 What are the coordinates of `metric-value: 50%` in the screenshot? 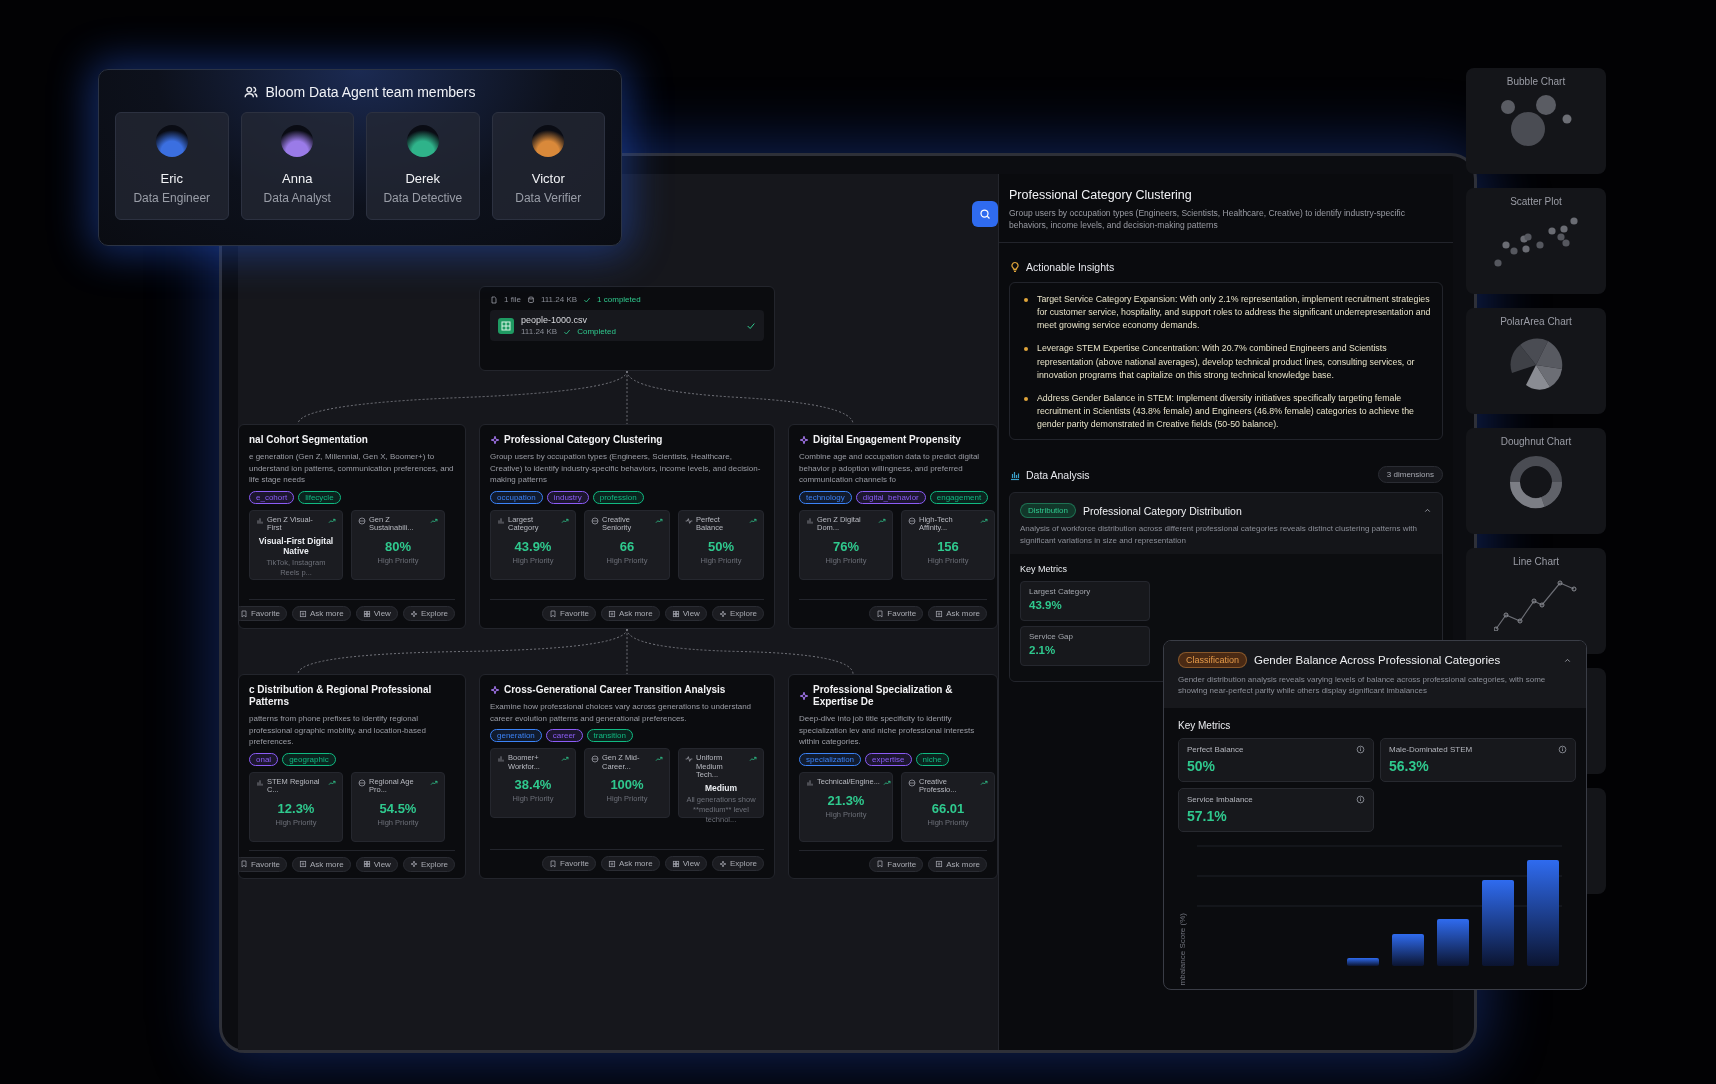 It's located at (1202, 766).